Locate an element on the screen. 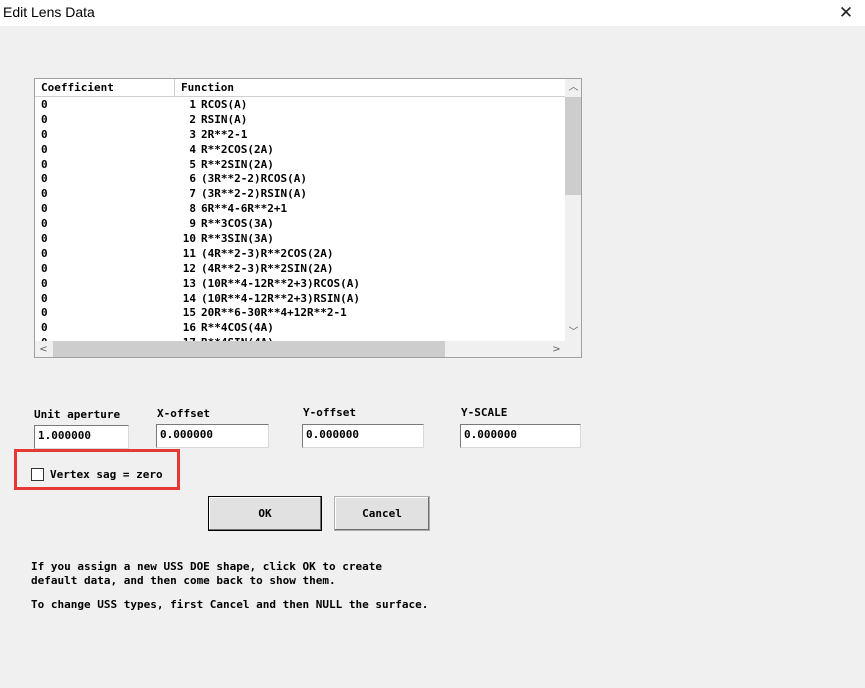 The width and height of the screenshot is (865, 688). y-offset-label: Y-offset is located at coordinates (329, 412).